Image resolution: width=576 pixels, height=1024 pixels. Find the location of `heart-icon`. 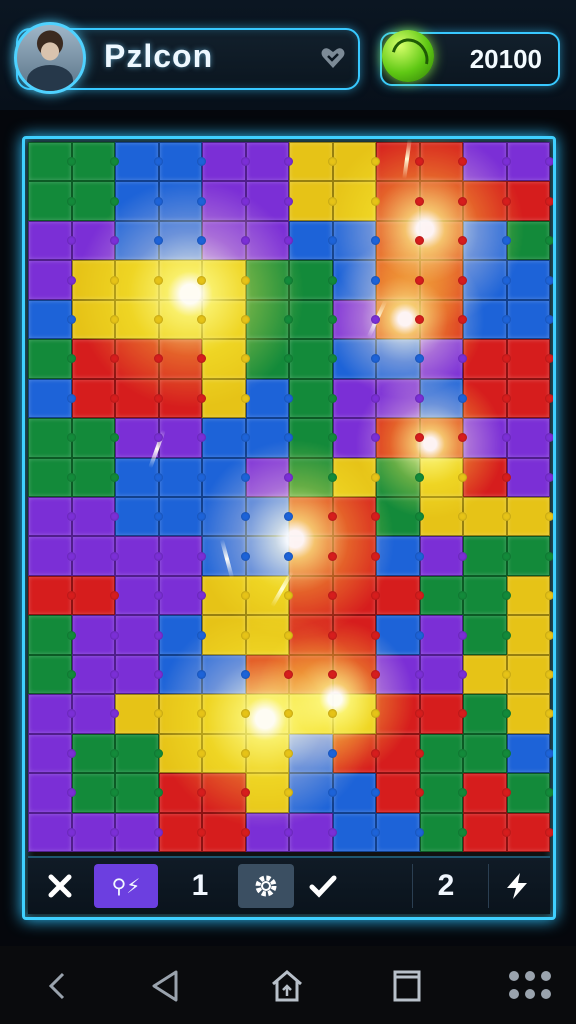

heart-icon is located at coordinates (333, 58).